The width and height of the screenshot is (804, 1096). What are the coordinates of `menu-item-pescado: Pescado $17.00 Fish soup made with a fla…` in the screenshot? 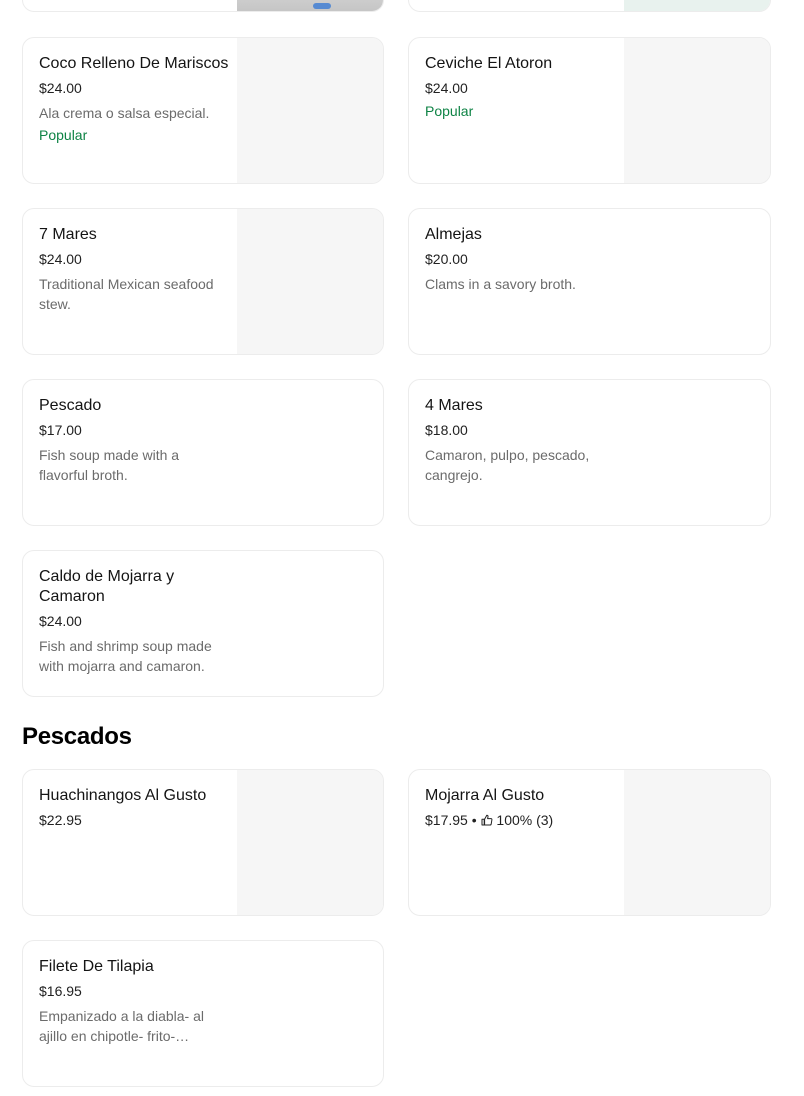 It's located at (203, 452).